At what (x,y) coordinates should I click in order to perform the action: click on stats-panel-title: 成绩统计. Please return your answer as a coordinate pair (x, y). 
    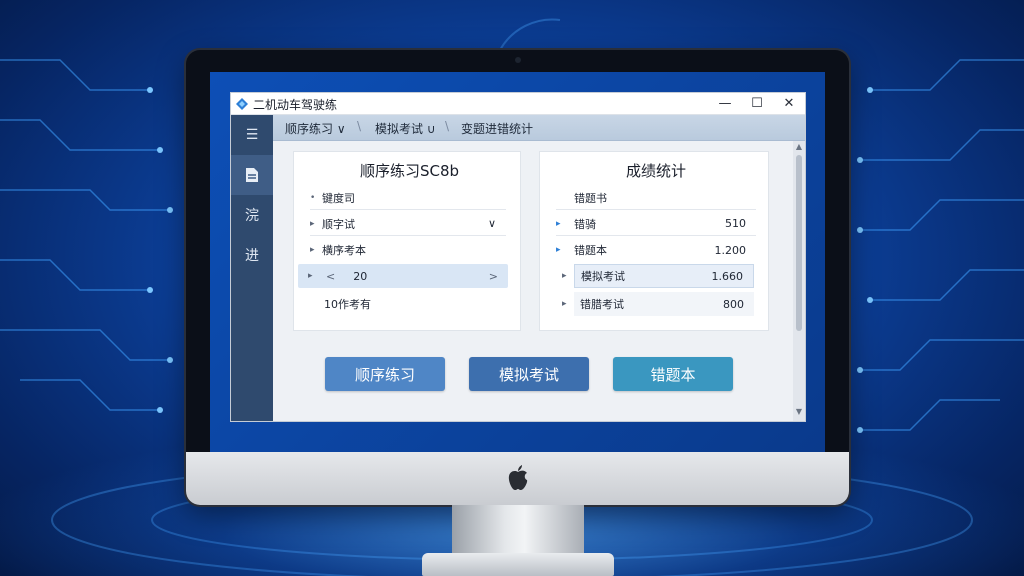
    Looking at the image, I should click on (656, 171).